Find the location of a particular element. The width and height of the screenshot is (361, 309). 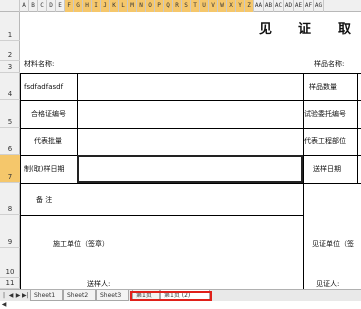

column-header-b: B is located at coordinates (33, 6).